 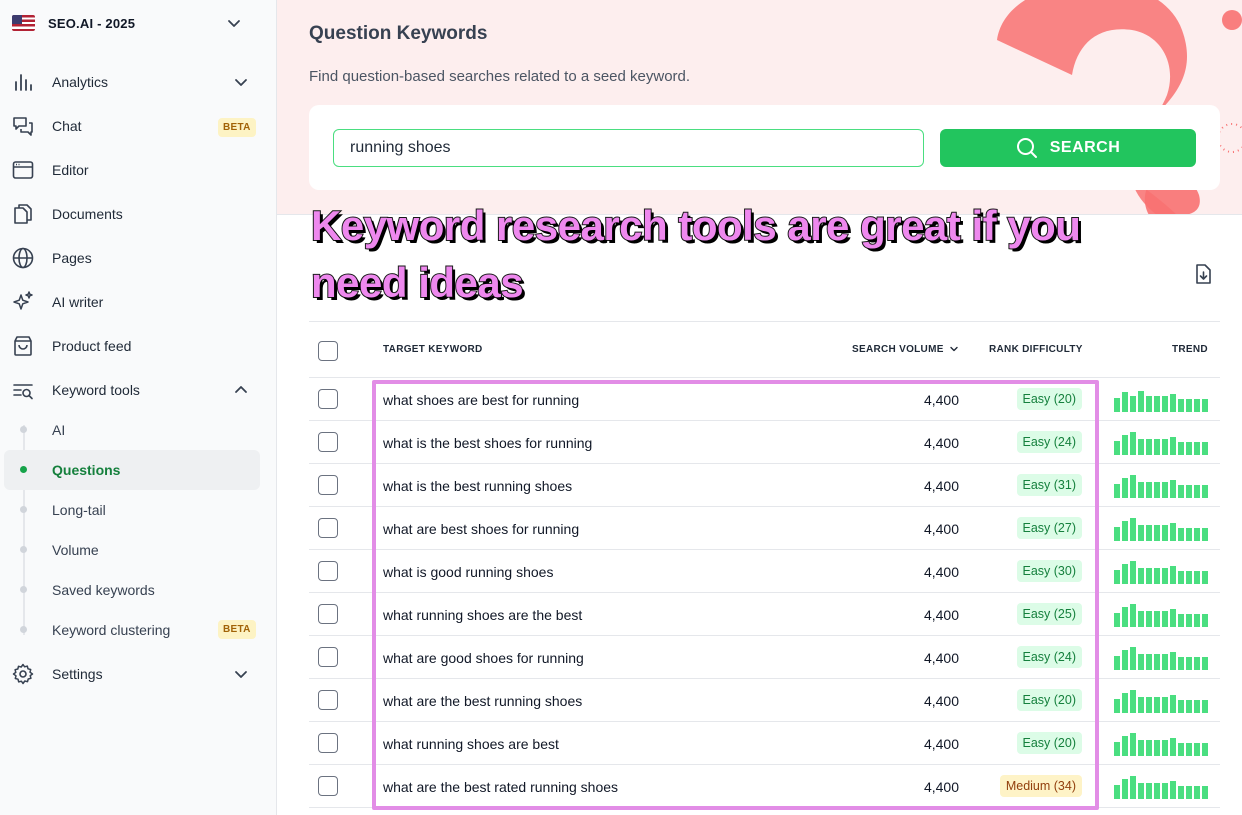 I want to click on us-flag-icon, so click(x=23, y=23).